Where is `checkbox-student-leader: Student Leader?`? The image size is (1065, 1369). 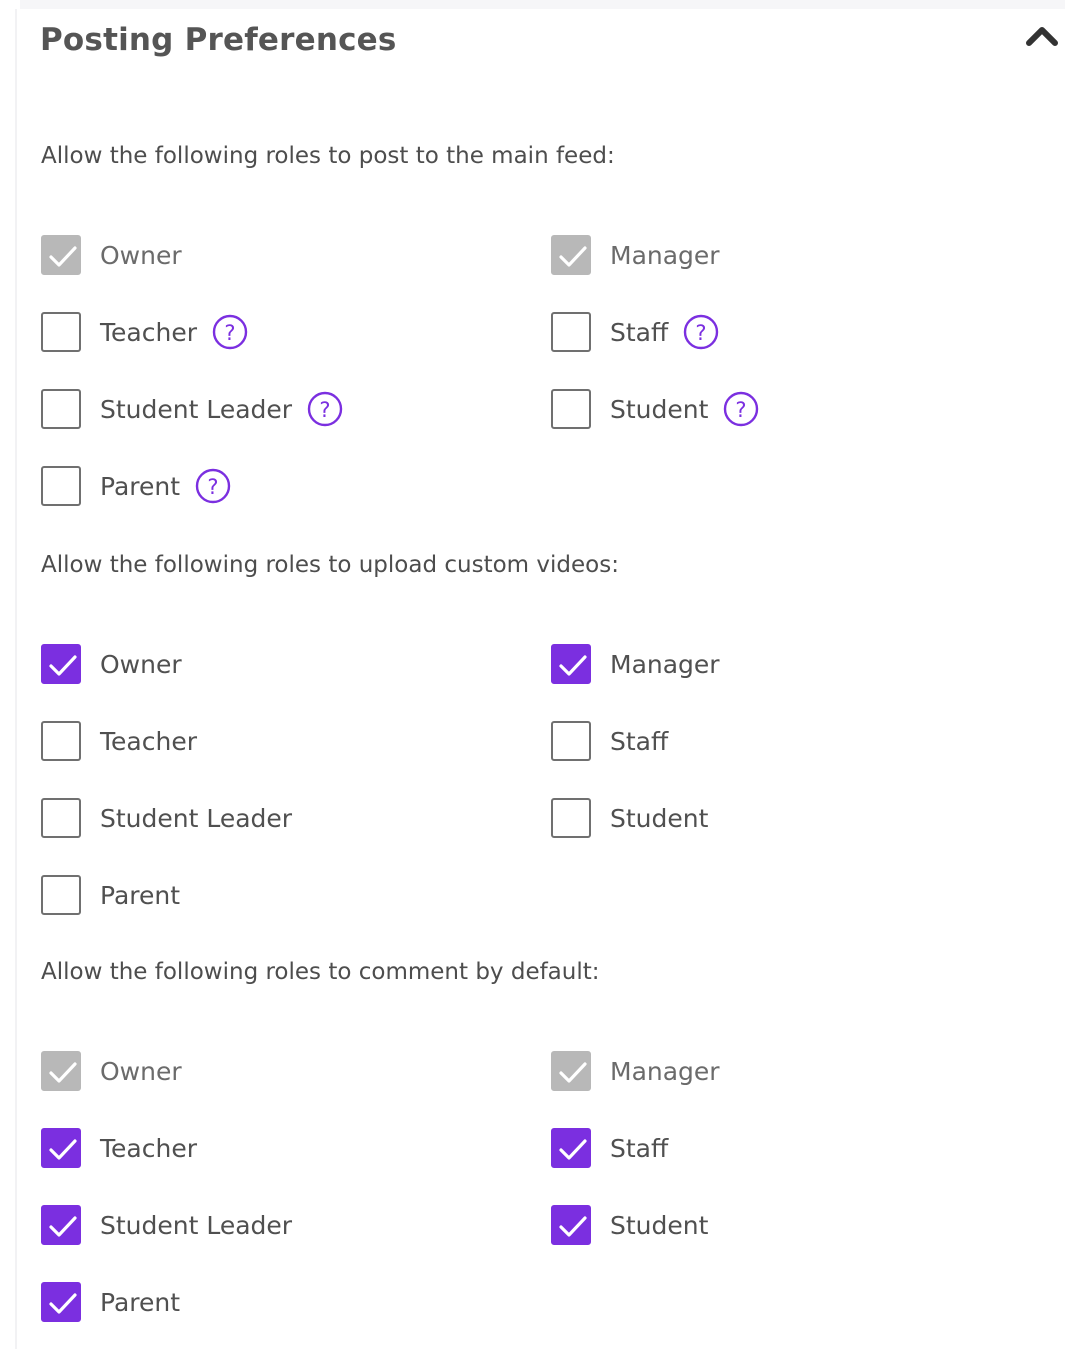 checkbox-student-leader: Student Leader? is located at coordinates (192, 409).